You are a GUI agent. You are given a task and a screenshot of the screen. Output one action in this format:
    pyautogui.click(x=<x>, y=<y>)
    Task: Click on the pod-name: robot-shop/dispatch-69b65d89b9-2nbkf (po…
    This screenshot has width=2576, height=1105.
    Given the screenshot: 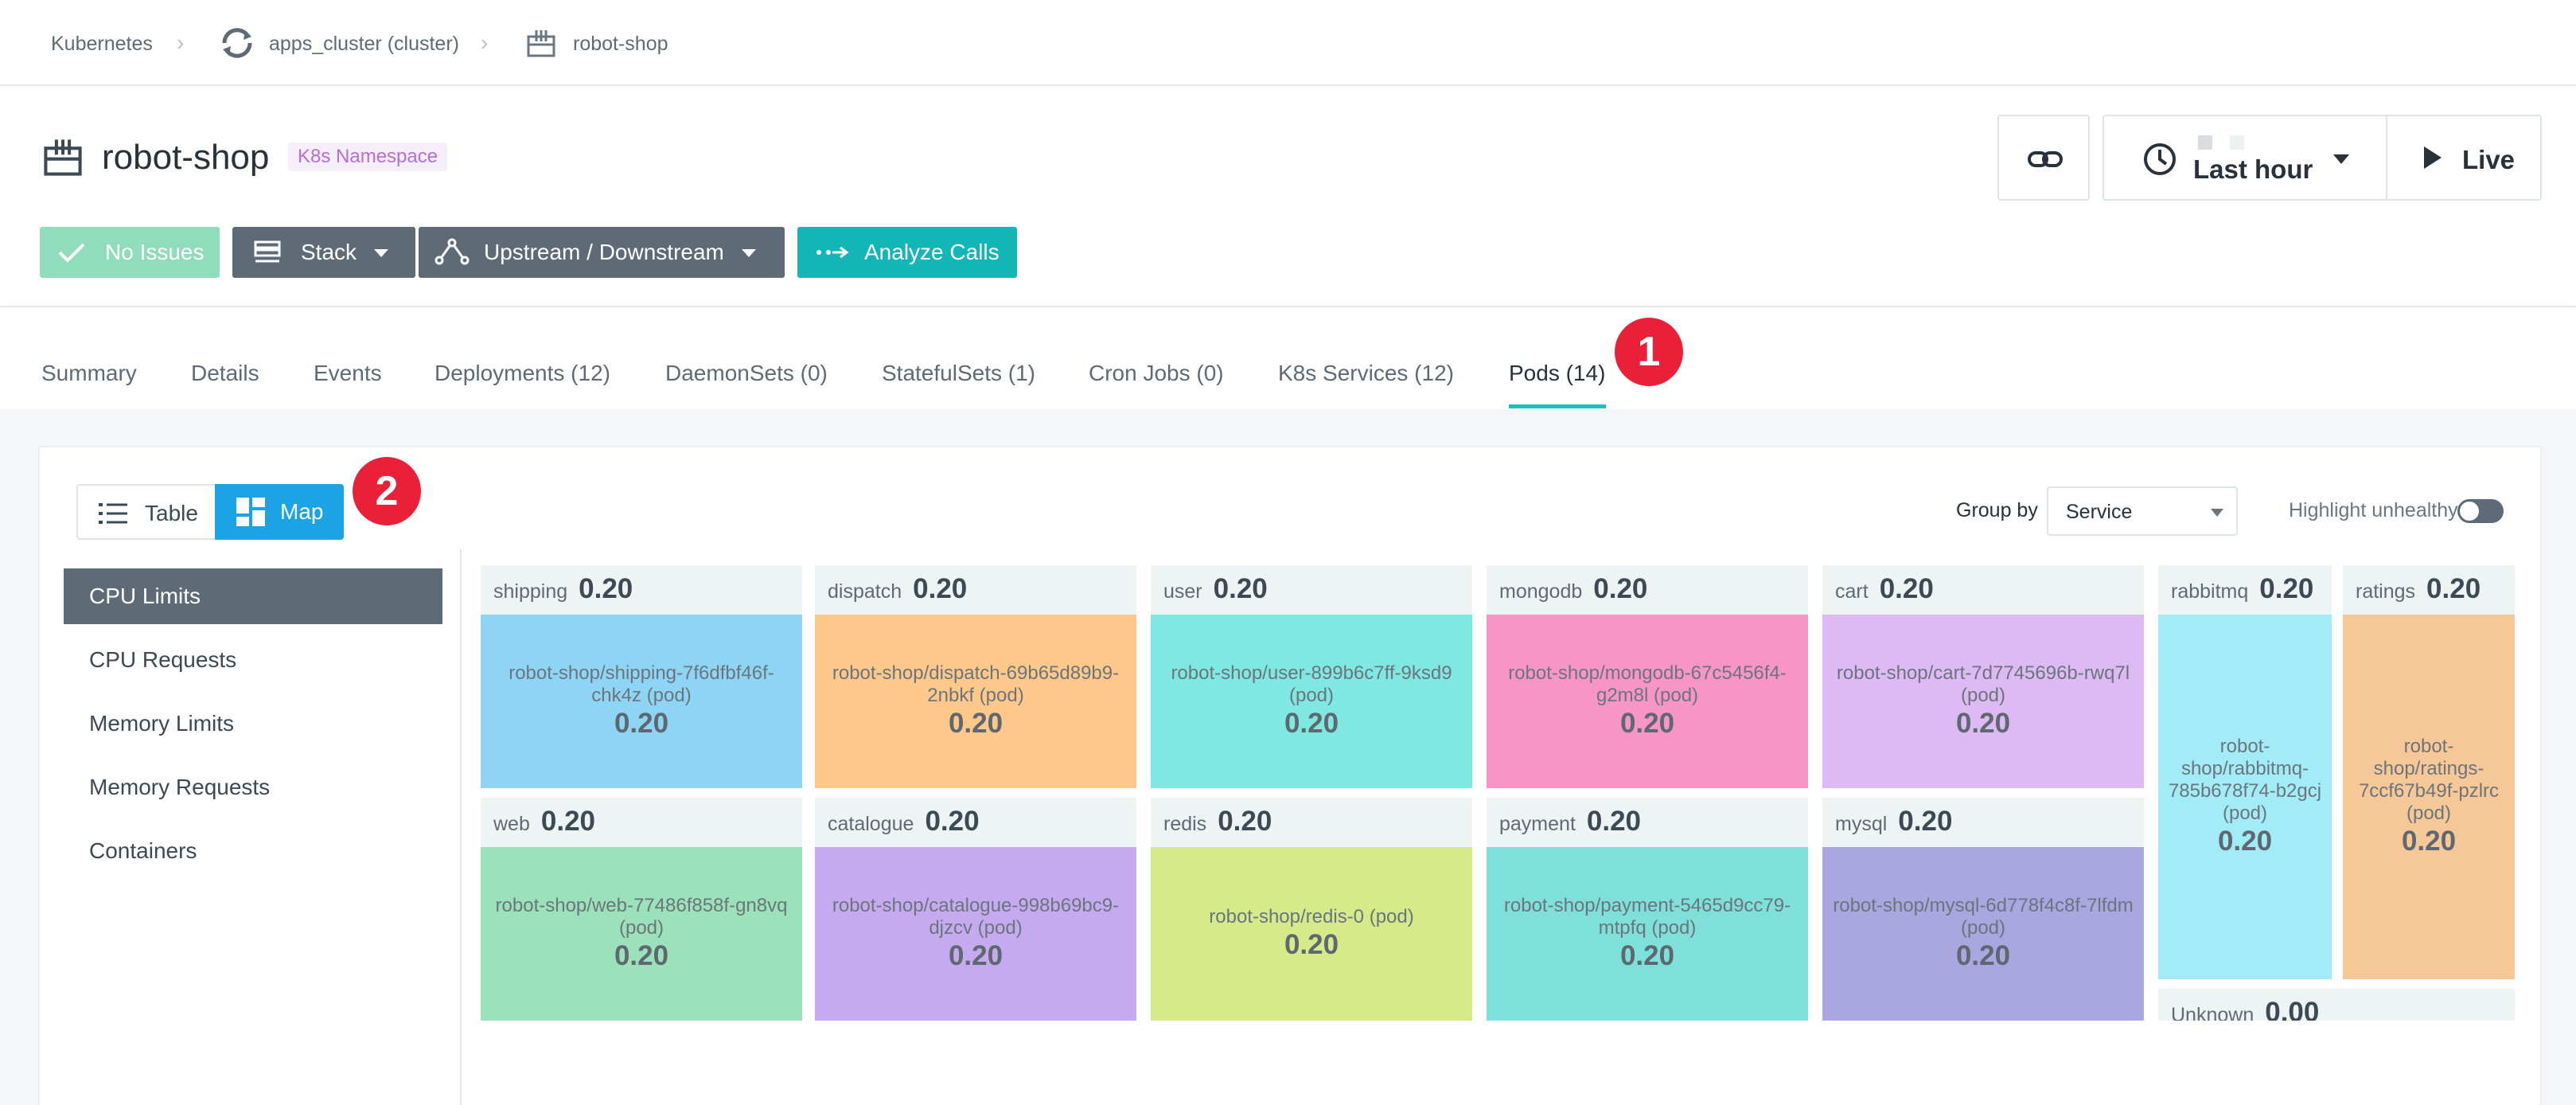 What is the action you would take?
    pyautogui.click(x=976, y=684)
    